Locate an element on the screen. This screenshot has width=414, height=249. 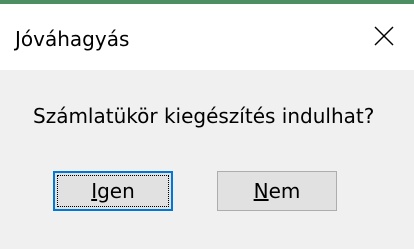
close-icon is located at coordinates (384, 36).